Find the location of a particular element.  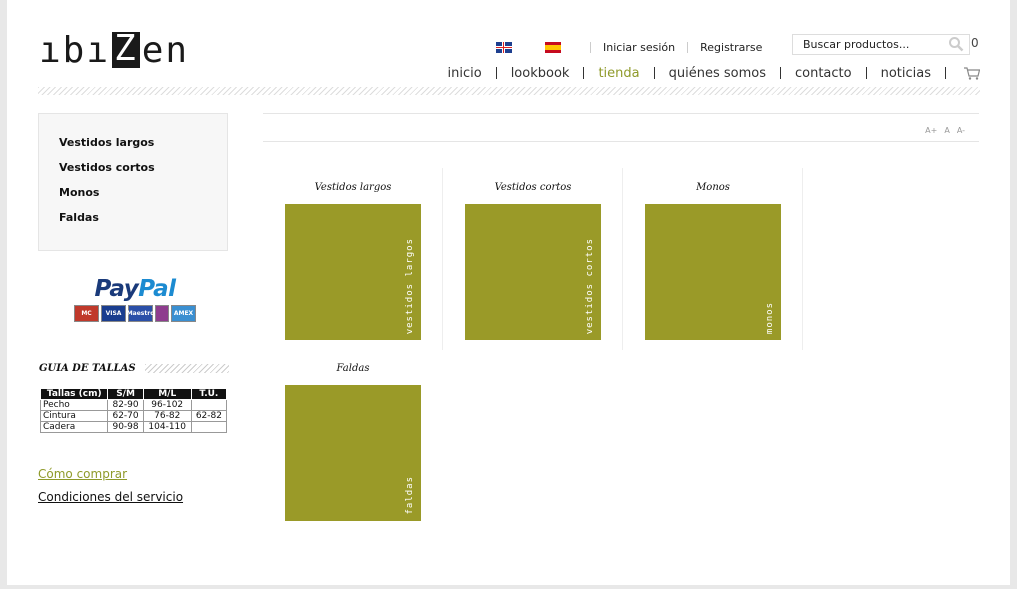

size-cell: Cadera is located at coordinates (74, 427).